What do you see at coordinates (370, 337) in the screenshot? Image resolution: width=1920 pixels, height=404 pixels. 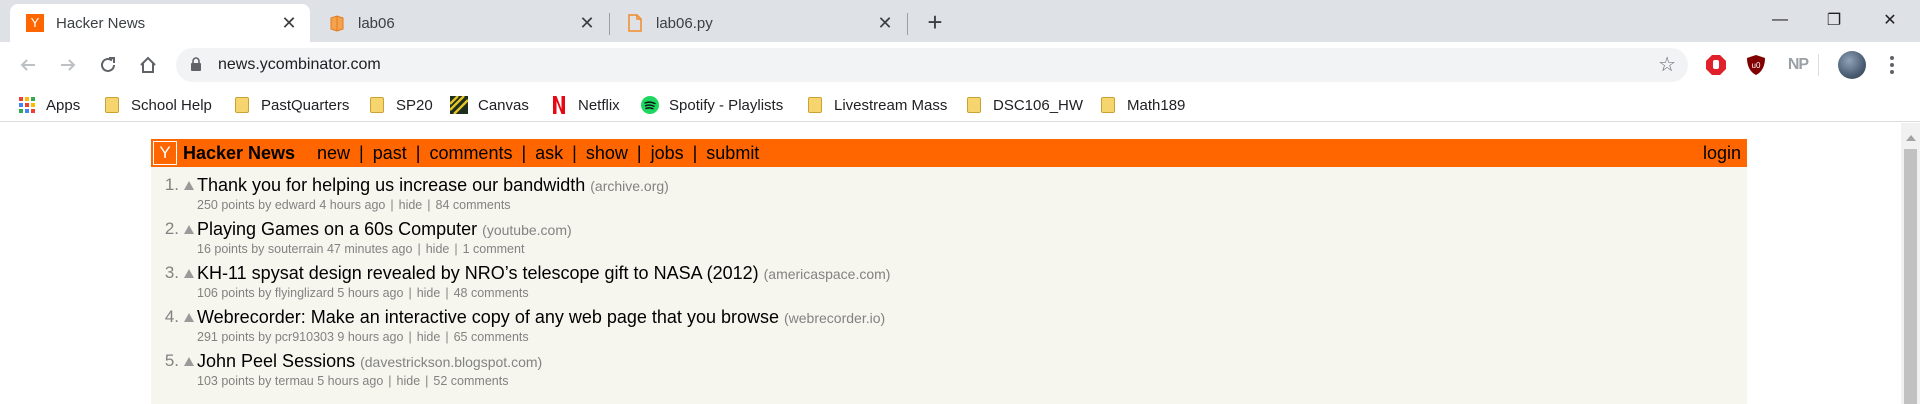 I see `story-age-link: 9 hours ago` at bounding box center [370, 337].